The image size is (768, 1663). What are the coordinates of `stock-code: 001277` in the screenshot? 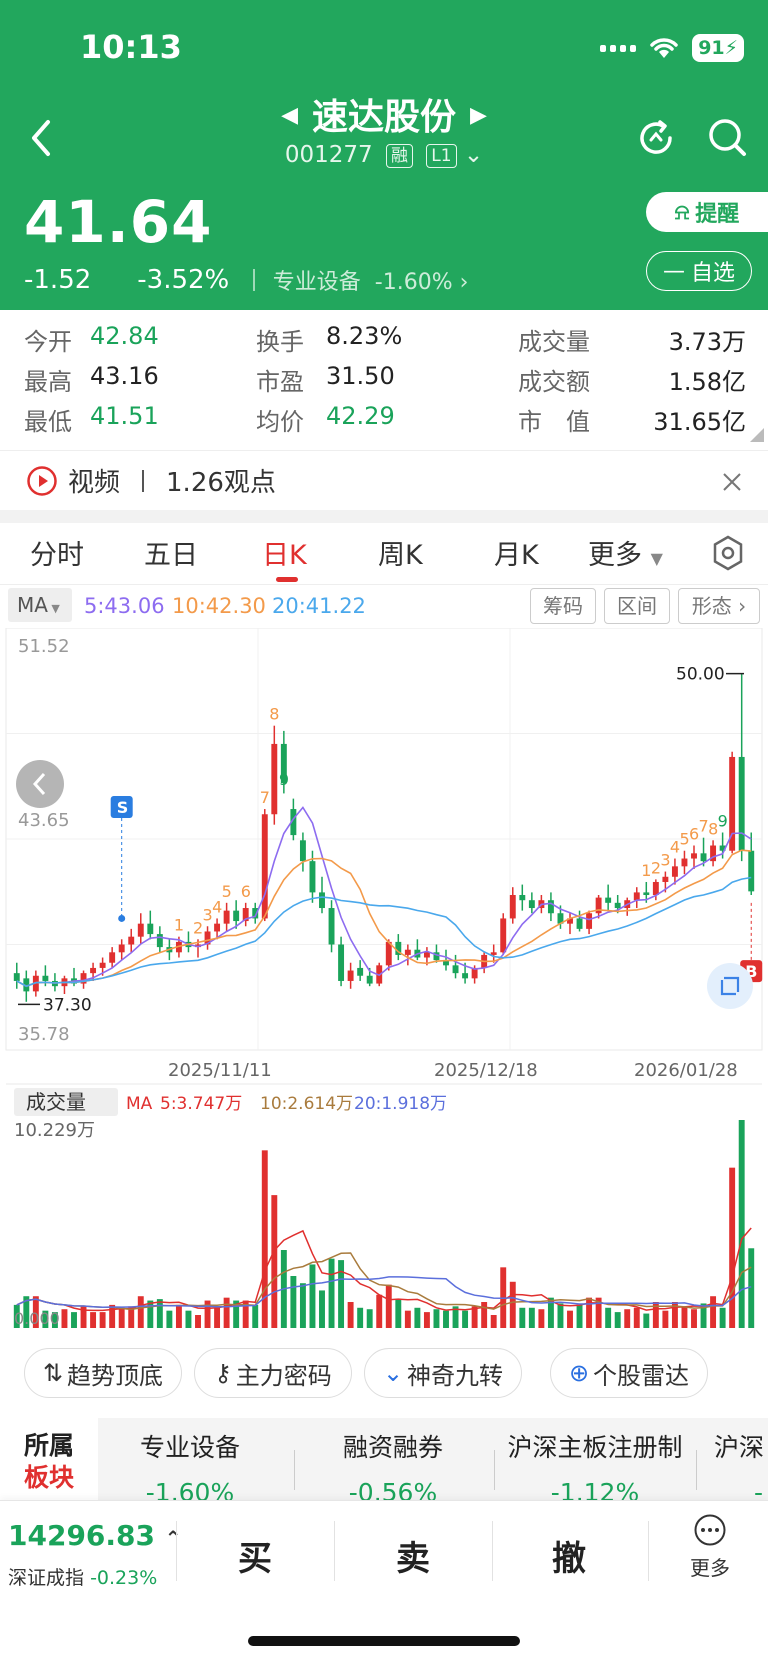 It's located at (328, 155).